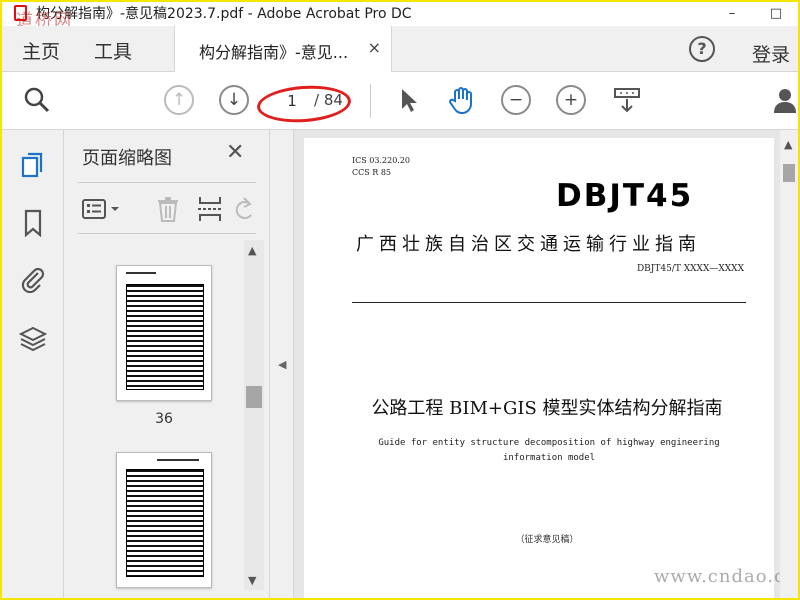  Describe the element at coordinates (33, 223) in the screenshot. I see `bookmarks-icon` at that location.